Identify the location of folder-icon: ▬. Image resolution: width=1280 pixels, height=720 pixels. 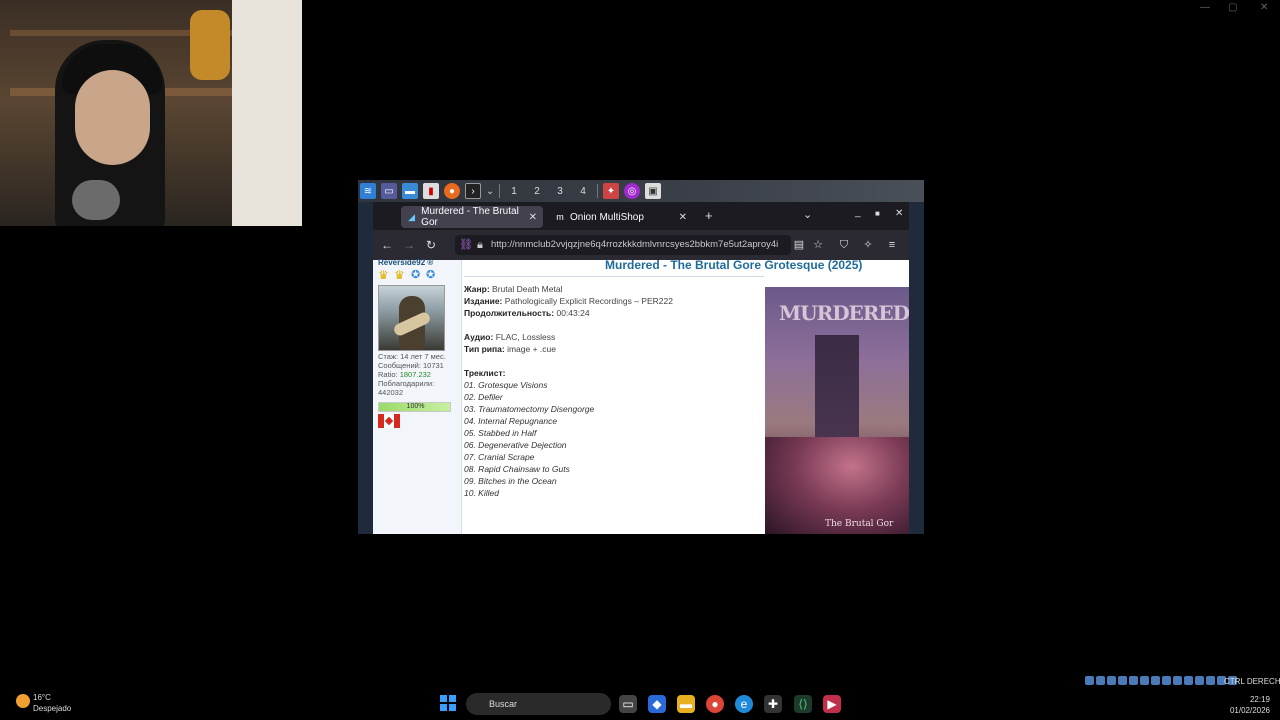
(410, 191).